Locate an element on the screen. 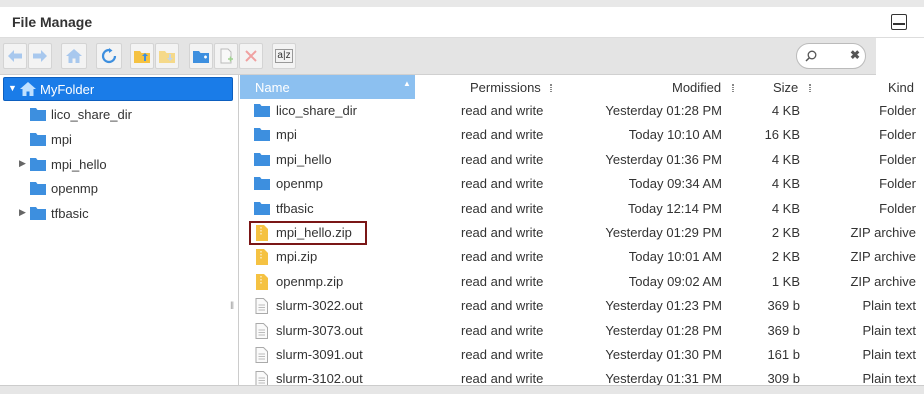 The image size is (924, 394). column-header-size: Size is located at coordinates (785, 87).